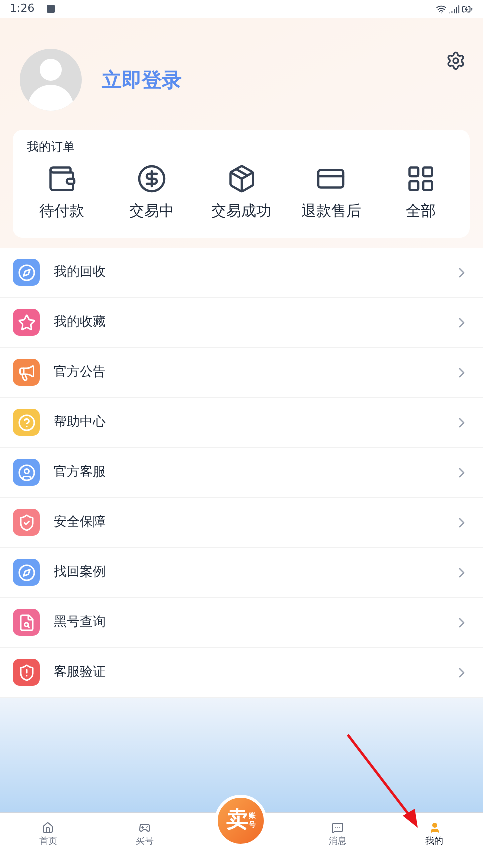 Image resolution: width=483 pixels, height=858 pixels. I want to click on order-status-link: 待付款, so click(62, 211).